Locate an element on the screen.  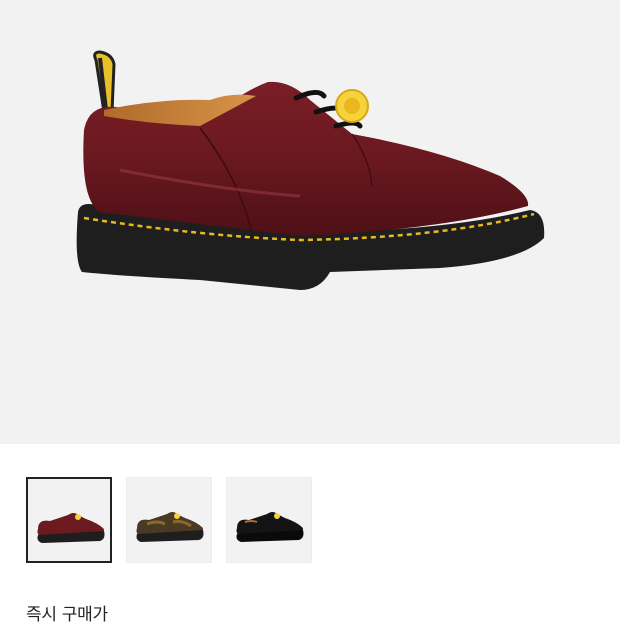
shoe-burgundy-thumbnail-image is located at coordinates (71, 528).